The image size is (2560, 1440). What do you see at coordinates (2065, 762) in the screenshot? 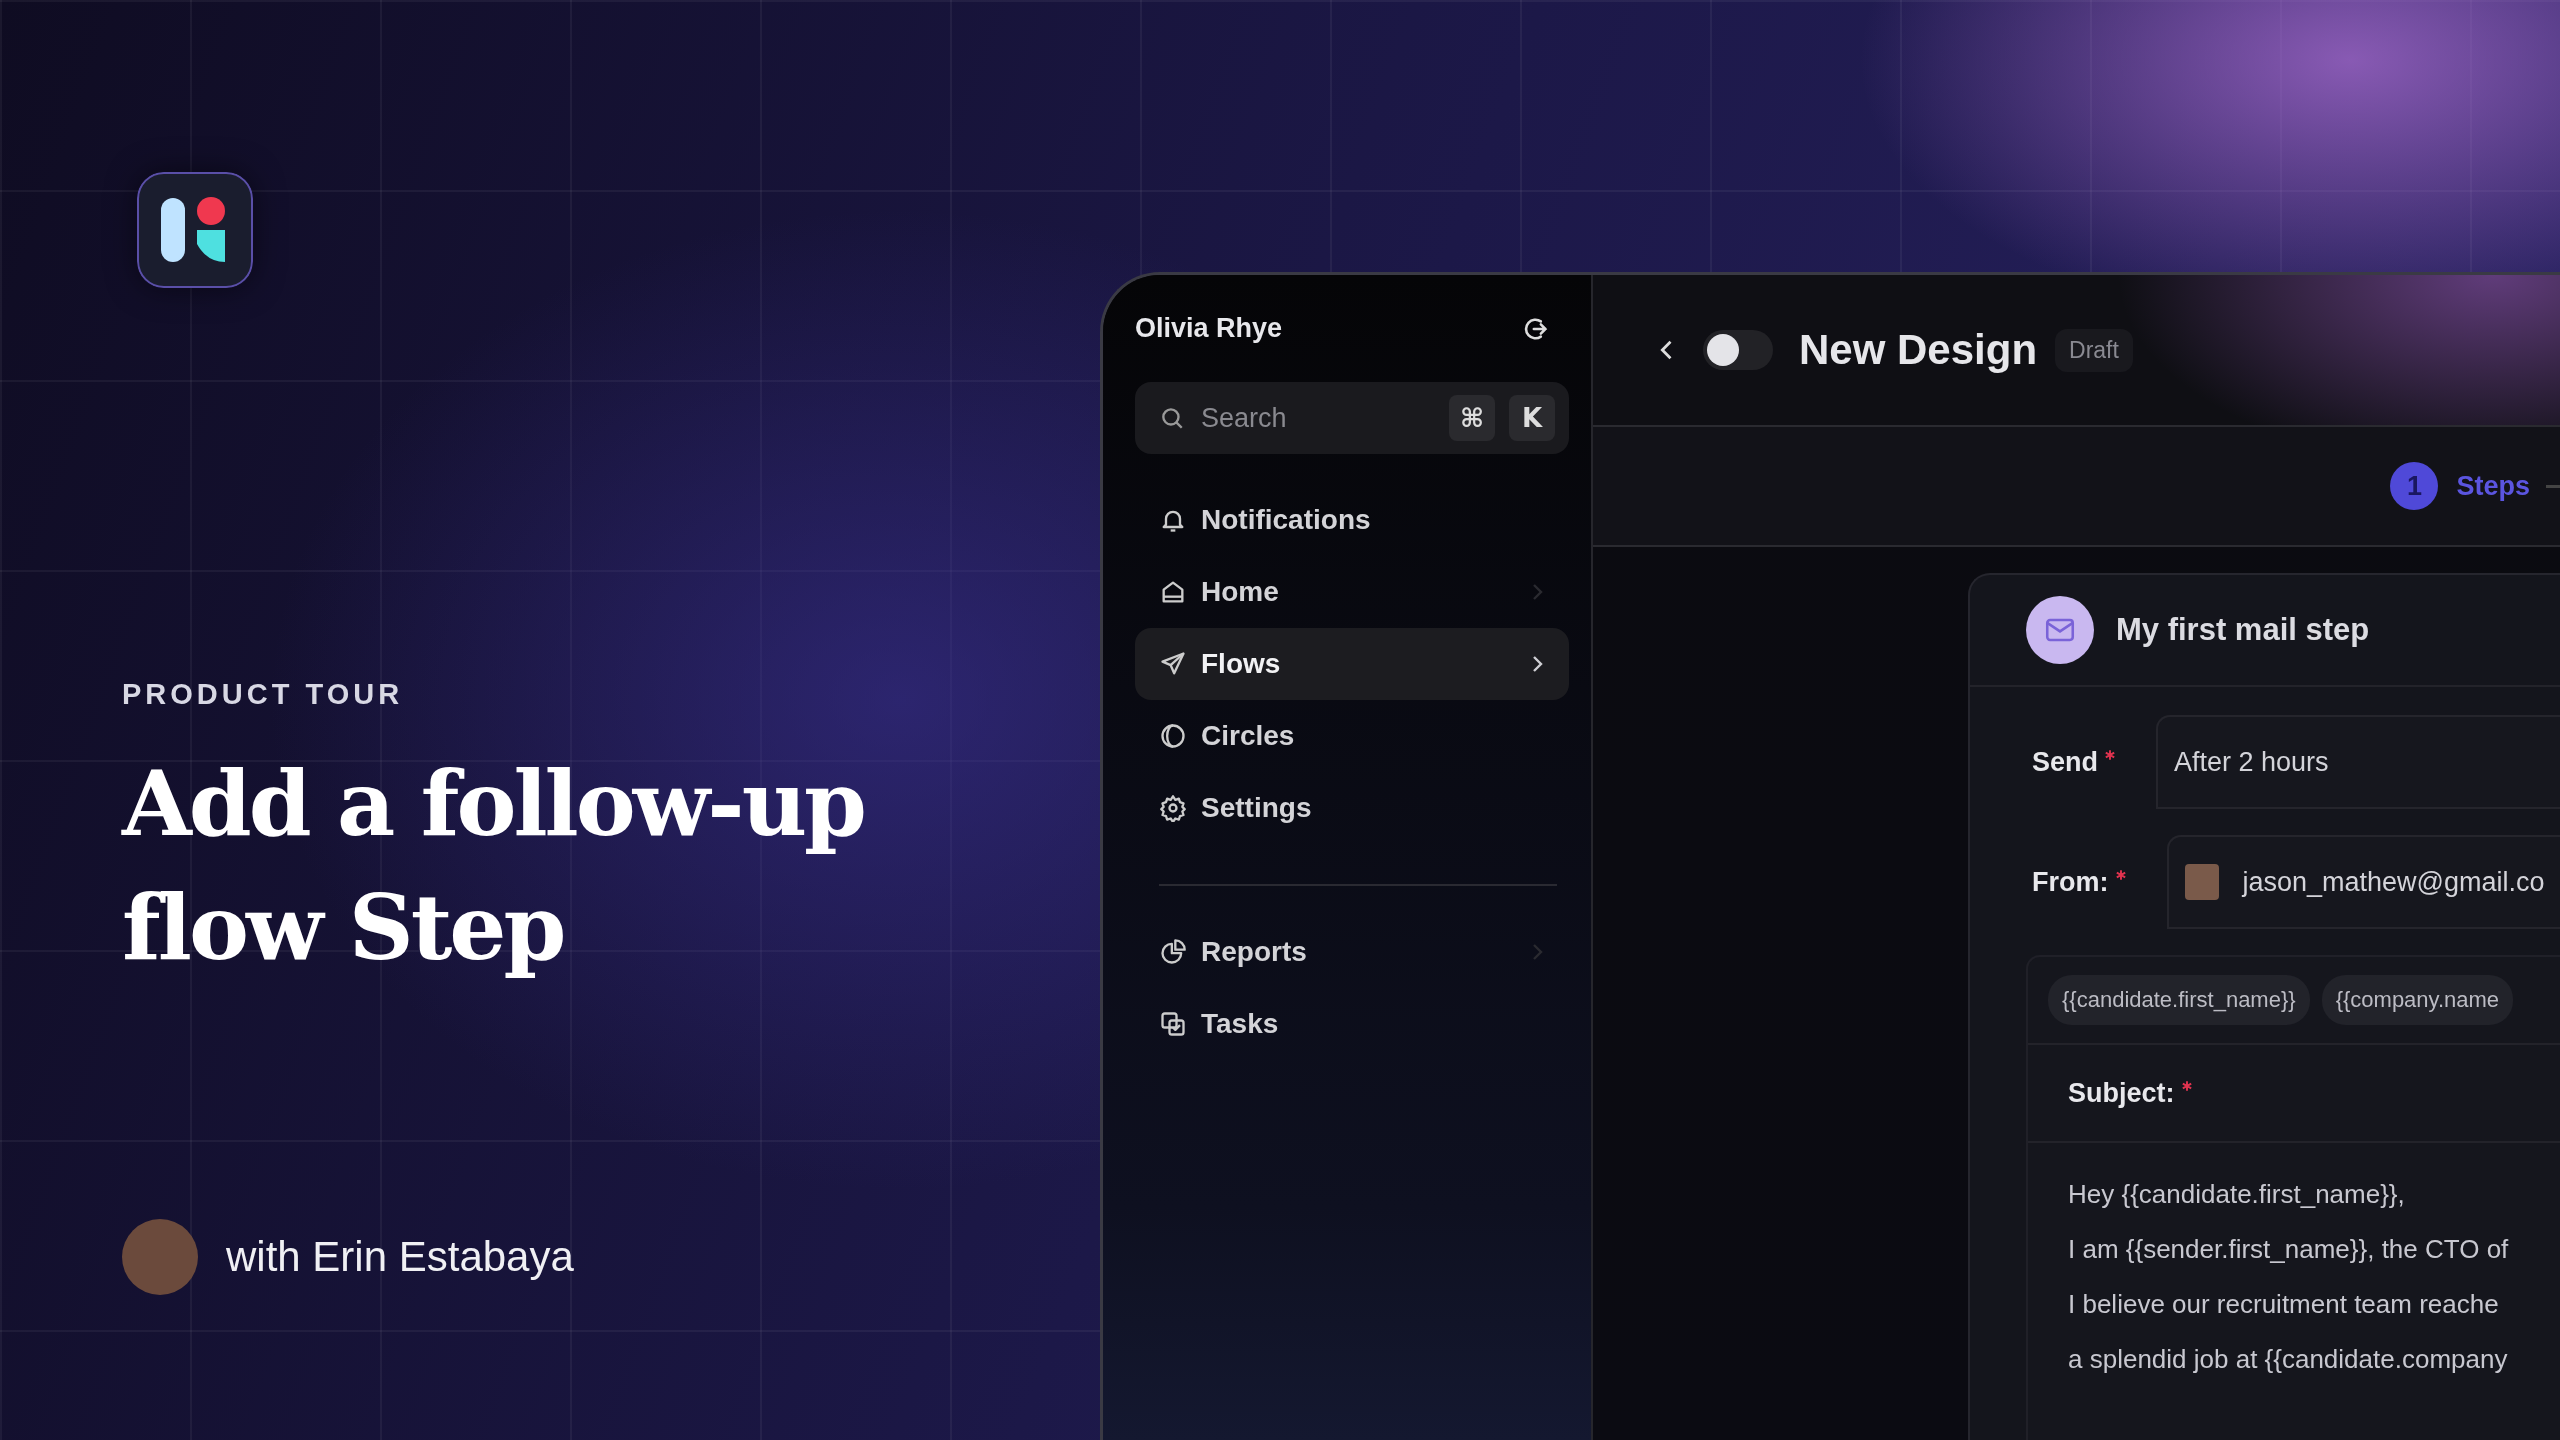
I see `field-label: Send` at bounding box center [2065, 762].